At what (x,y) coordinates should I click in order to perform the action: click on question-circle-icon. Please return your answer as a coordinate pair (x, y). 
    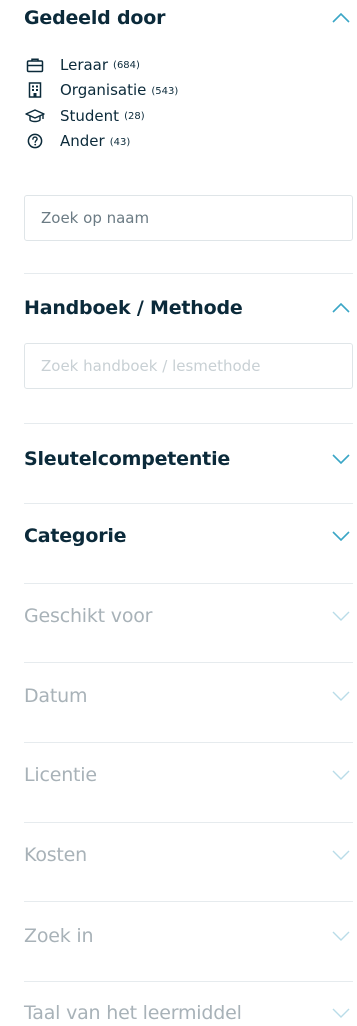
    Looking at the image, I should click on (35, 141).